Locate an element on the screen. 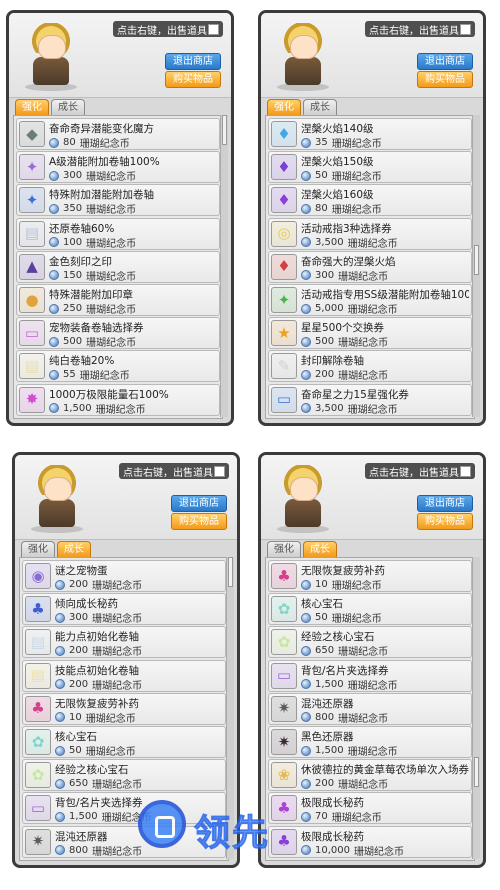  list-item: ▤ 能力点初始化卷轴 200 珊瑚纪念币 is located at coordinates (124, 642).